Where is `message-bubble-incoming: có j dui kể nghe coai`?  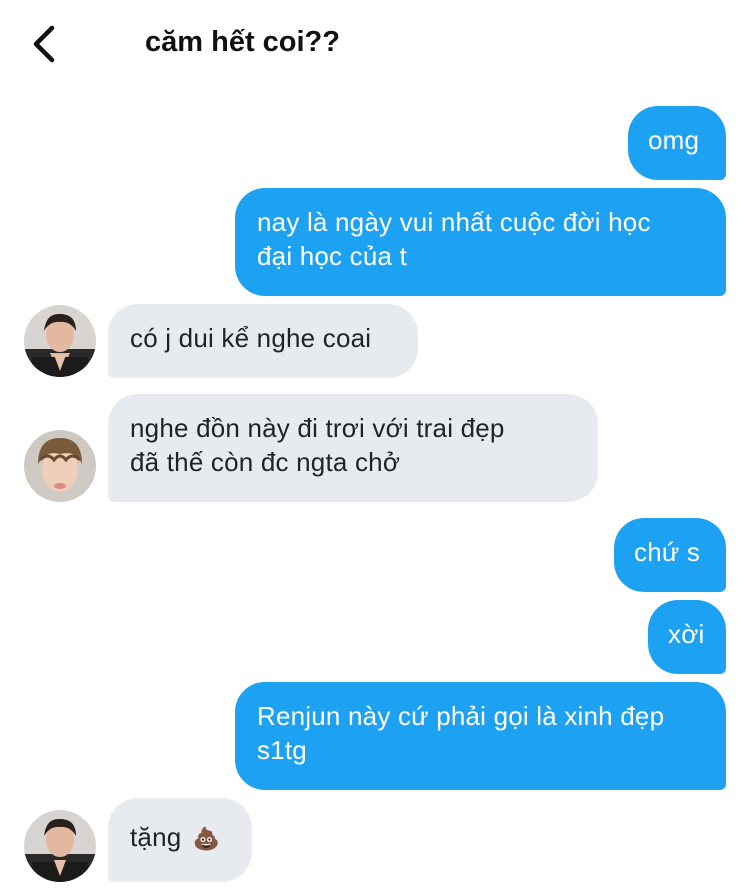 message-bubble-incoming: có j dui kể nghe coai is located at coordinates (263, 341).